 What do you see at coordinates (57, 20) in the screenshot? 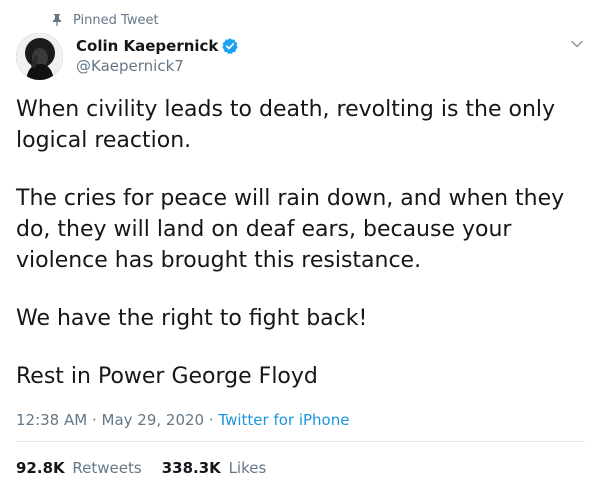
I see `pin-icon` at bounding box center [57, 20].